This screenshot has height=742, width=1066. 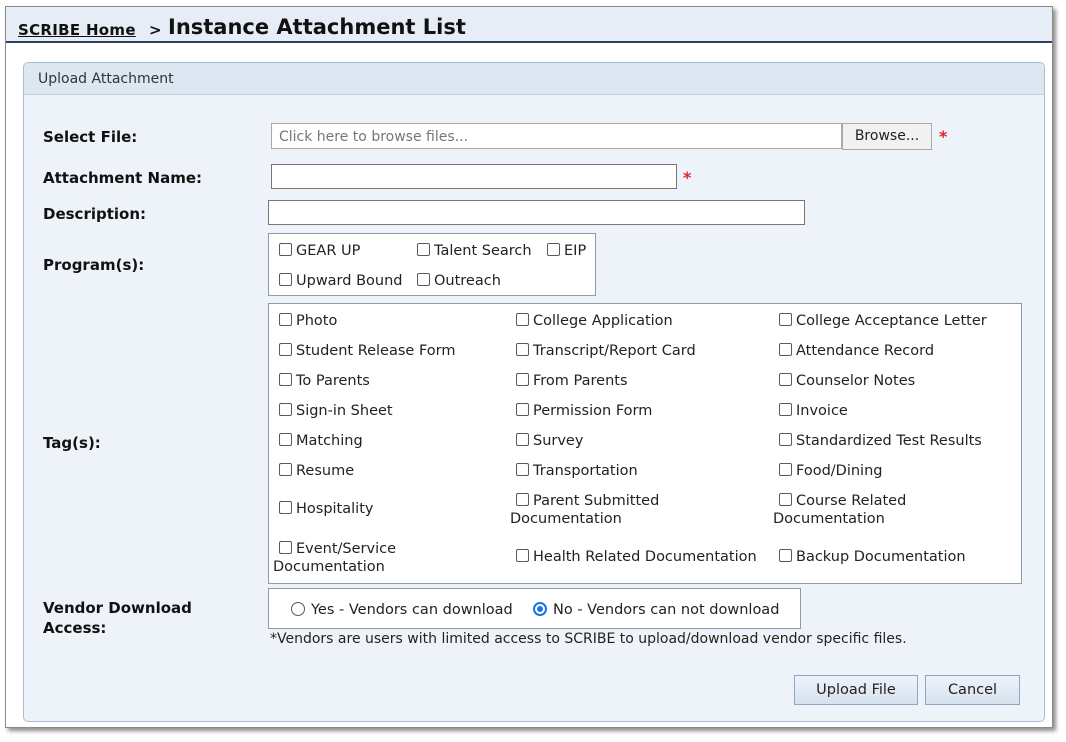 What do you see at coordinates (340, 281) in the screenshot?
I see `program-upward-bound-checkbox: Upward Bound` at bounding box center [340, 281].